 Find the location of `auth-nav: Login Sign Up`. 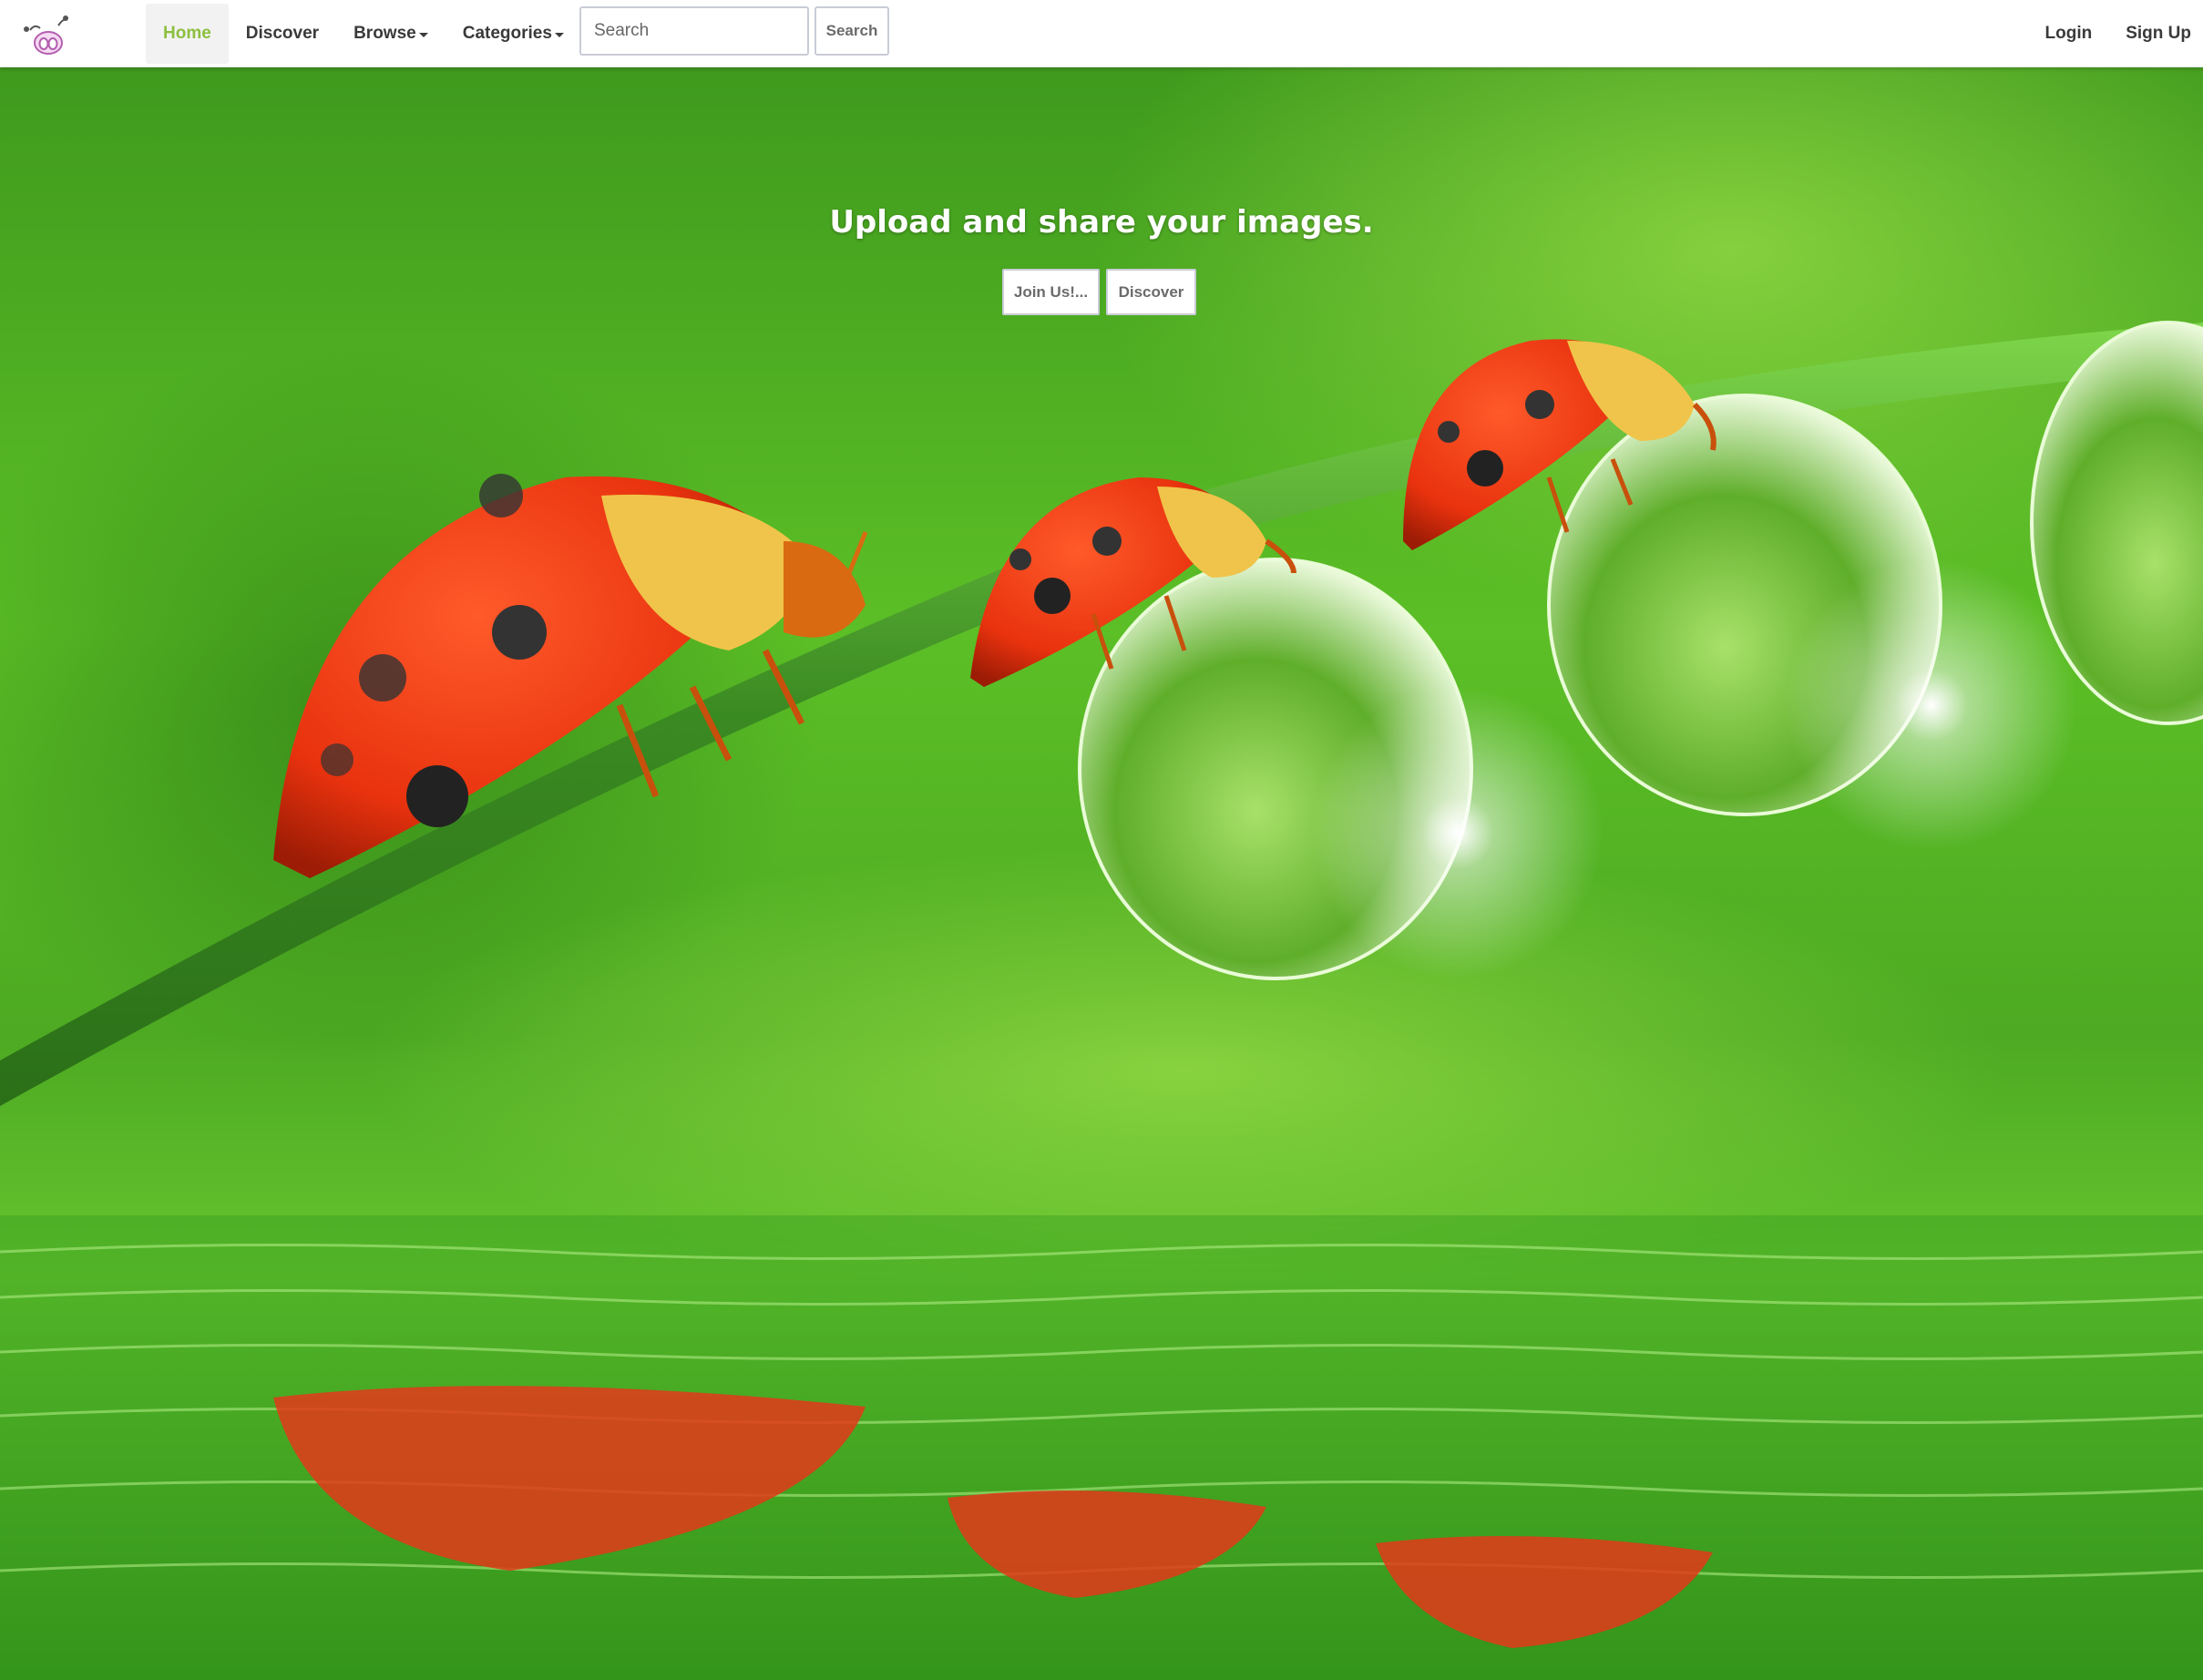

auth-nav: Login Sign Up is located at coordinates (2113, 34).